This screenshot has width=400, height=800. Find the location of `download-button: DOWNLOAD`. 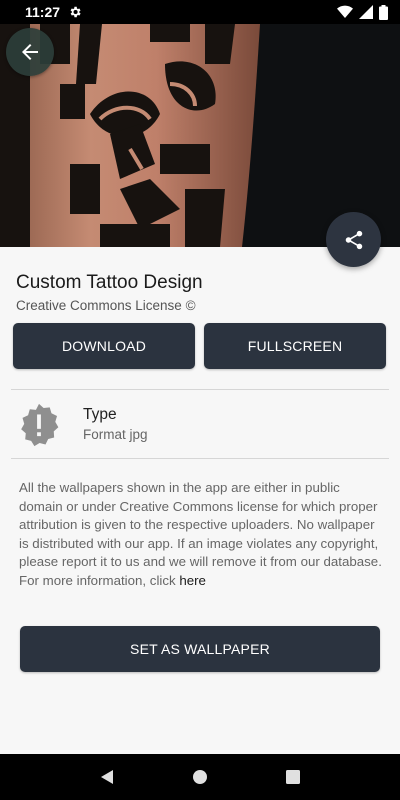

download-button: DOWNLOAD is located at coordinates (104, 346).